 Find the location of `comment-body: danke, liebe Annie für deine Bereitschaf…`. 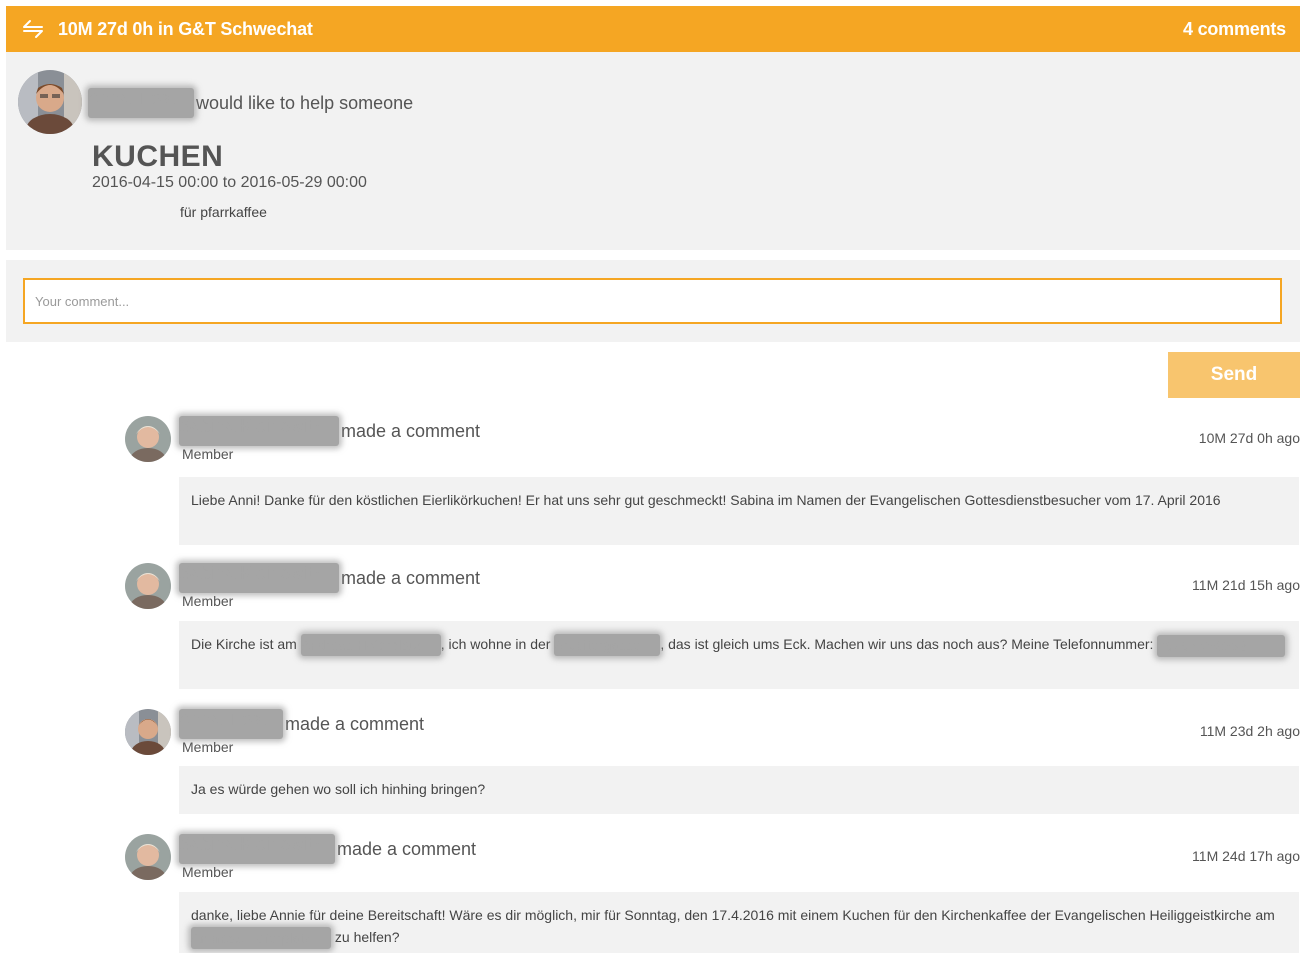

comment-body: danke, liebe Annie für deine Bereitschaf… is located at coordinates (739, 922).